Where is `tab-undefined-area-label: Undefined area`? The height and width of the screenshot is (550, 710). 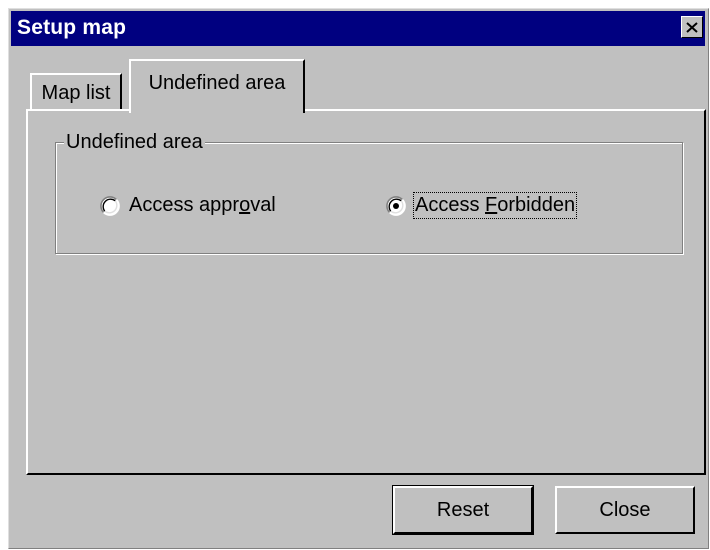 tab-undefined-area-label: Undefined area is located at coordinates (217, 82).